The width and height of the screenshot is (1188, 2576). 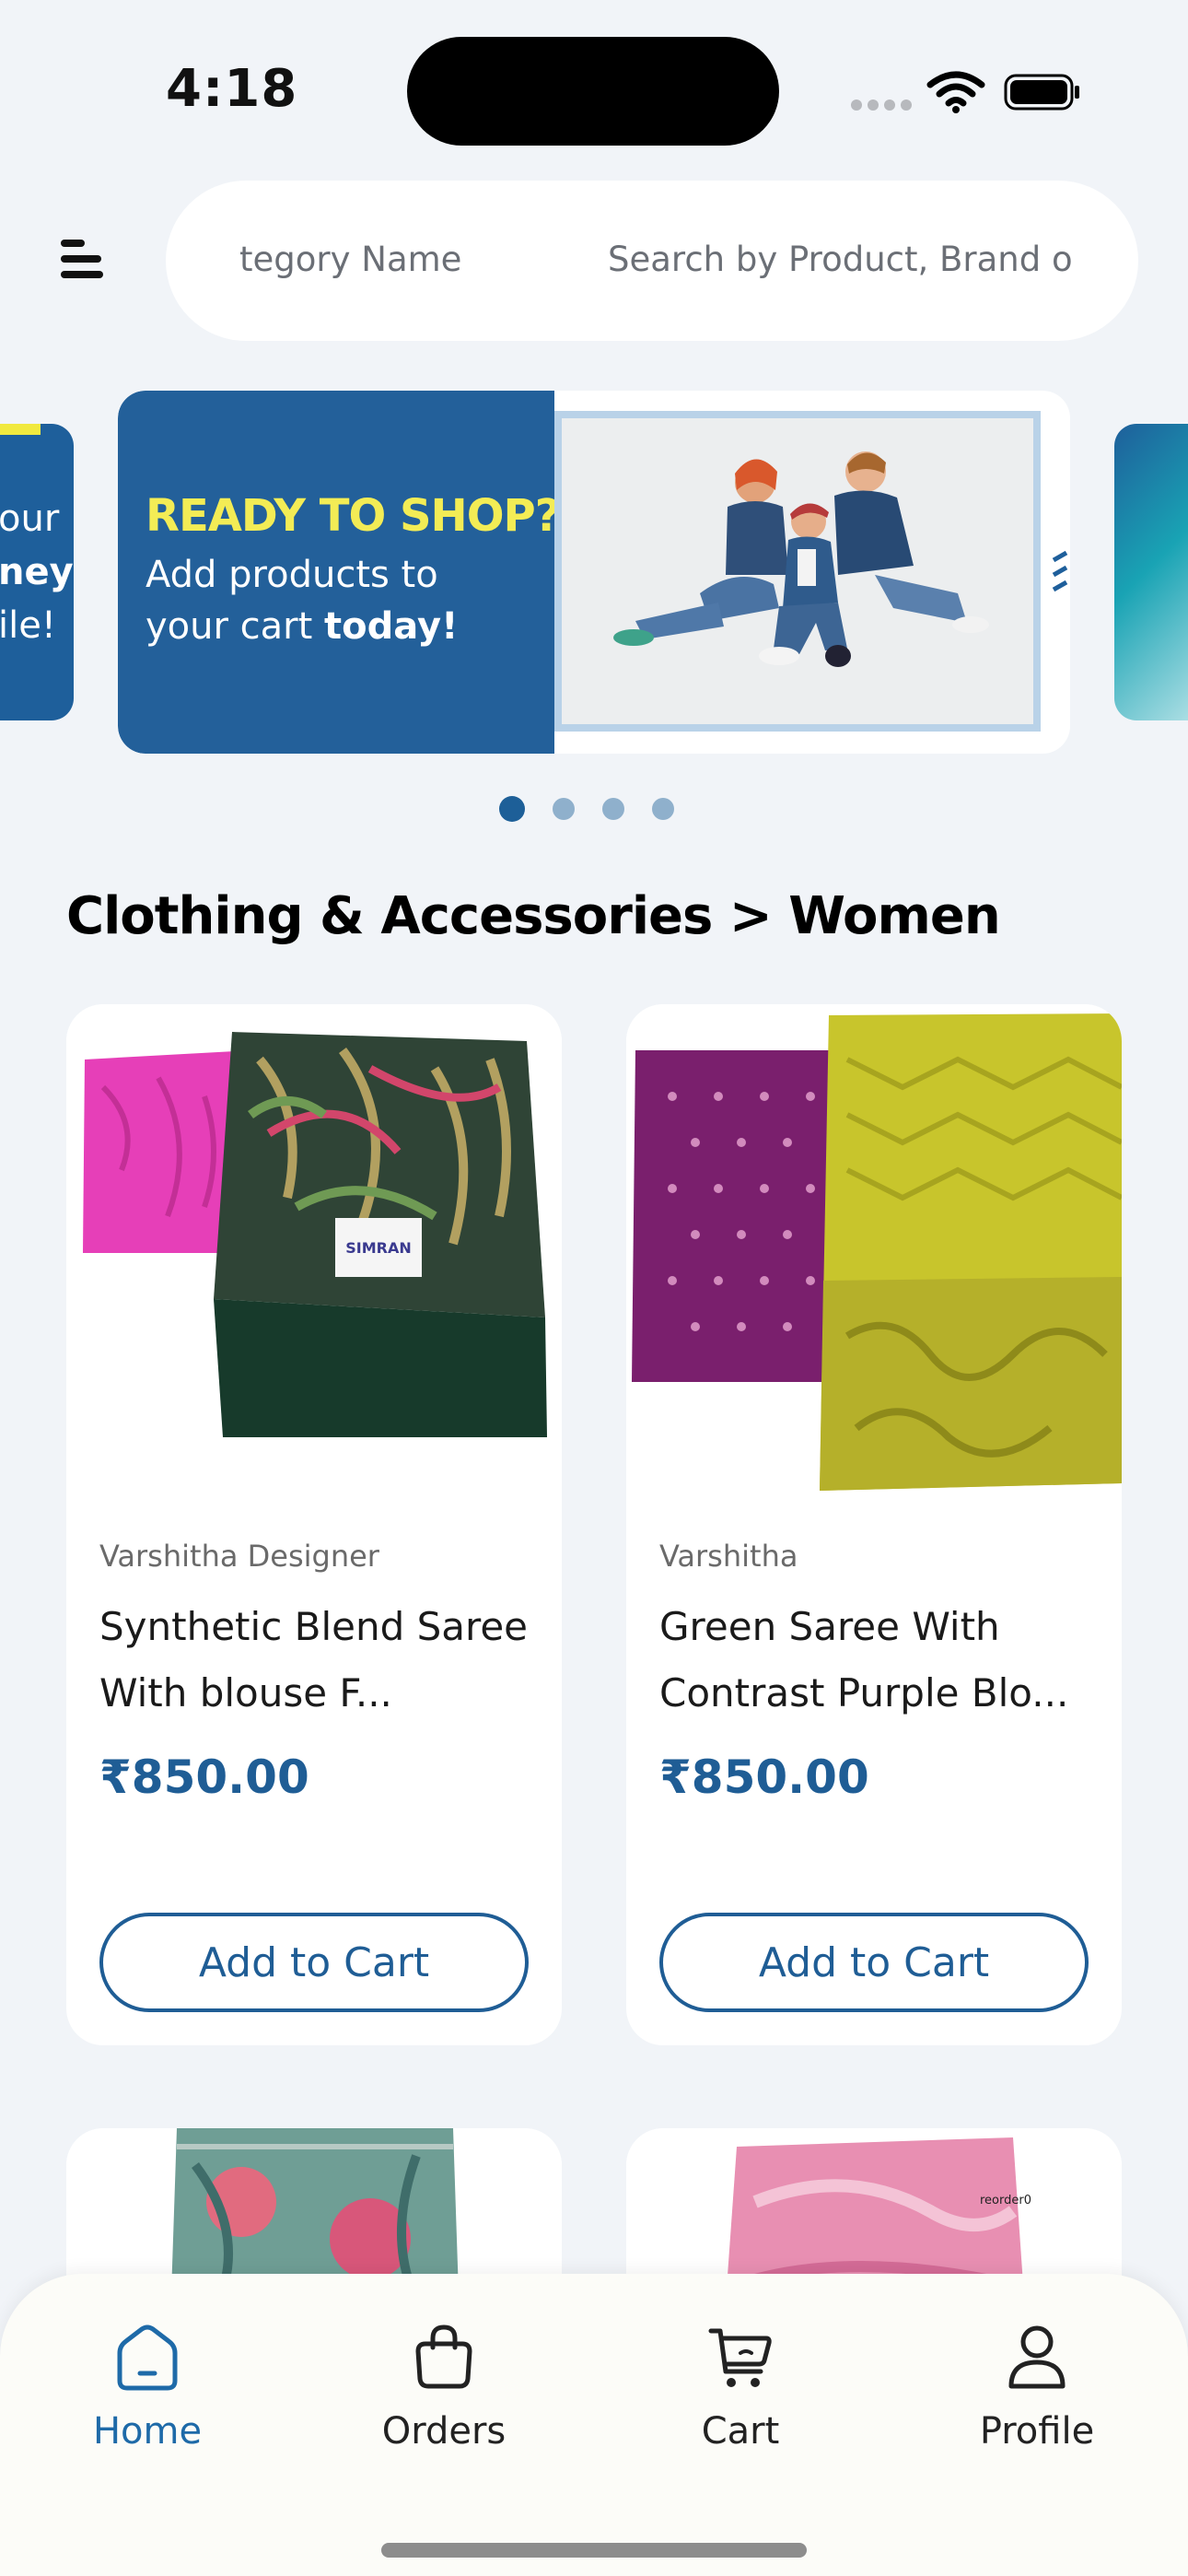 I want to click on banner-previous-line: our, so click(x=30, y=519).